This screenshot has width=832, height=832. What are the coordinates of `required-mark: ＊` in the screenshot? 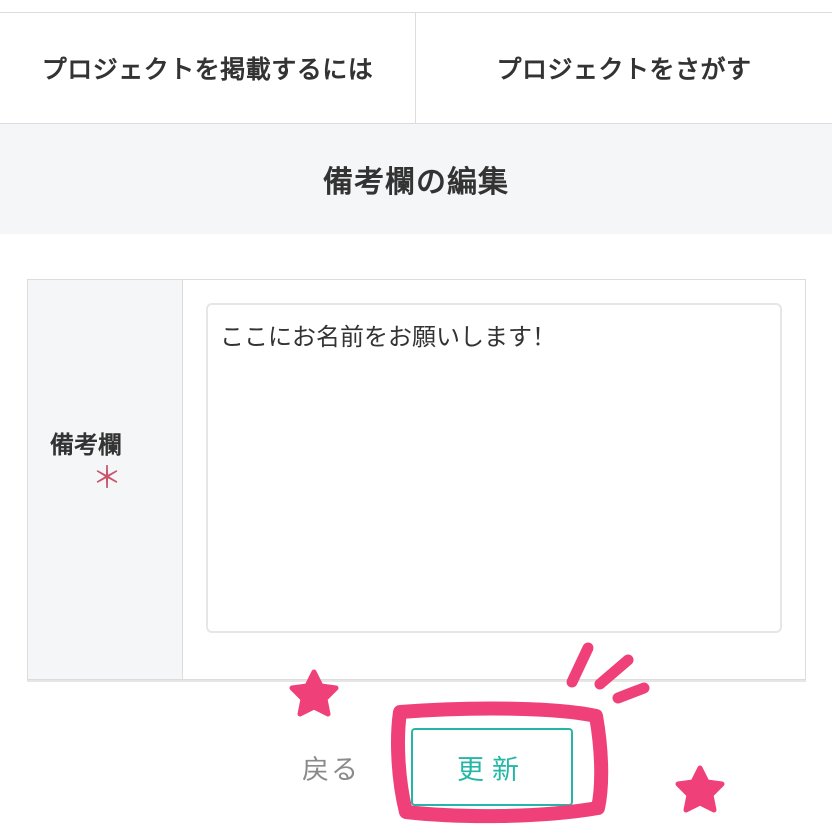 It's located at (107, 478).